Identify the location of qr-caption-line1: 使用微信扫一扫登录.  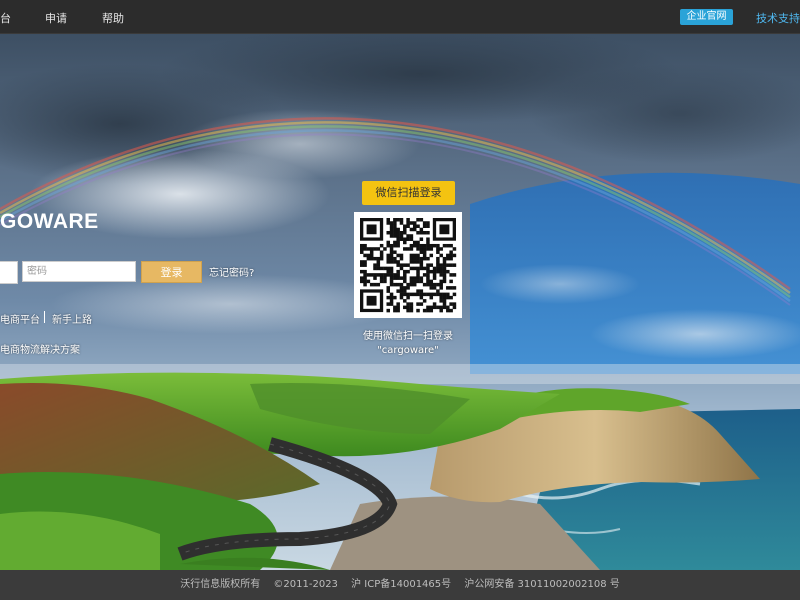
(408, 336).